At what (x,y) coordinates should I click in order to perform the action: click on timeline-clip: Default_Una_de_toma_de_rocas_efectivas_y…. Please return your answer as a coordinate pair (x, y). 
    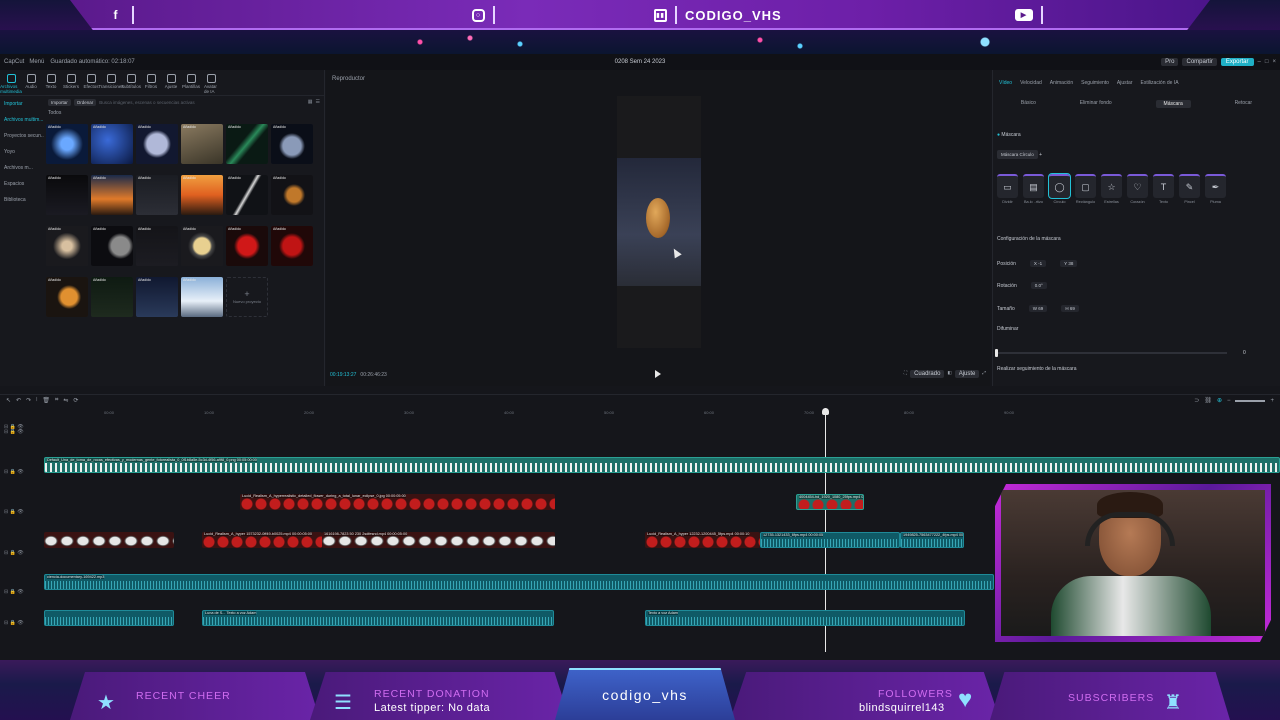
    Looking at the image, I should click on (662, 465).